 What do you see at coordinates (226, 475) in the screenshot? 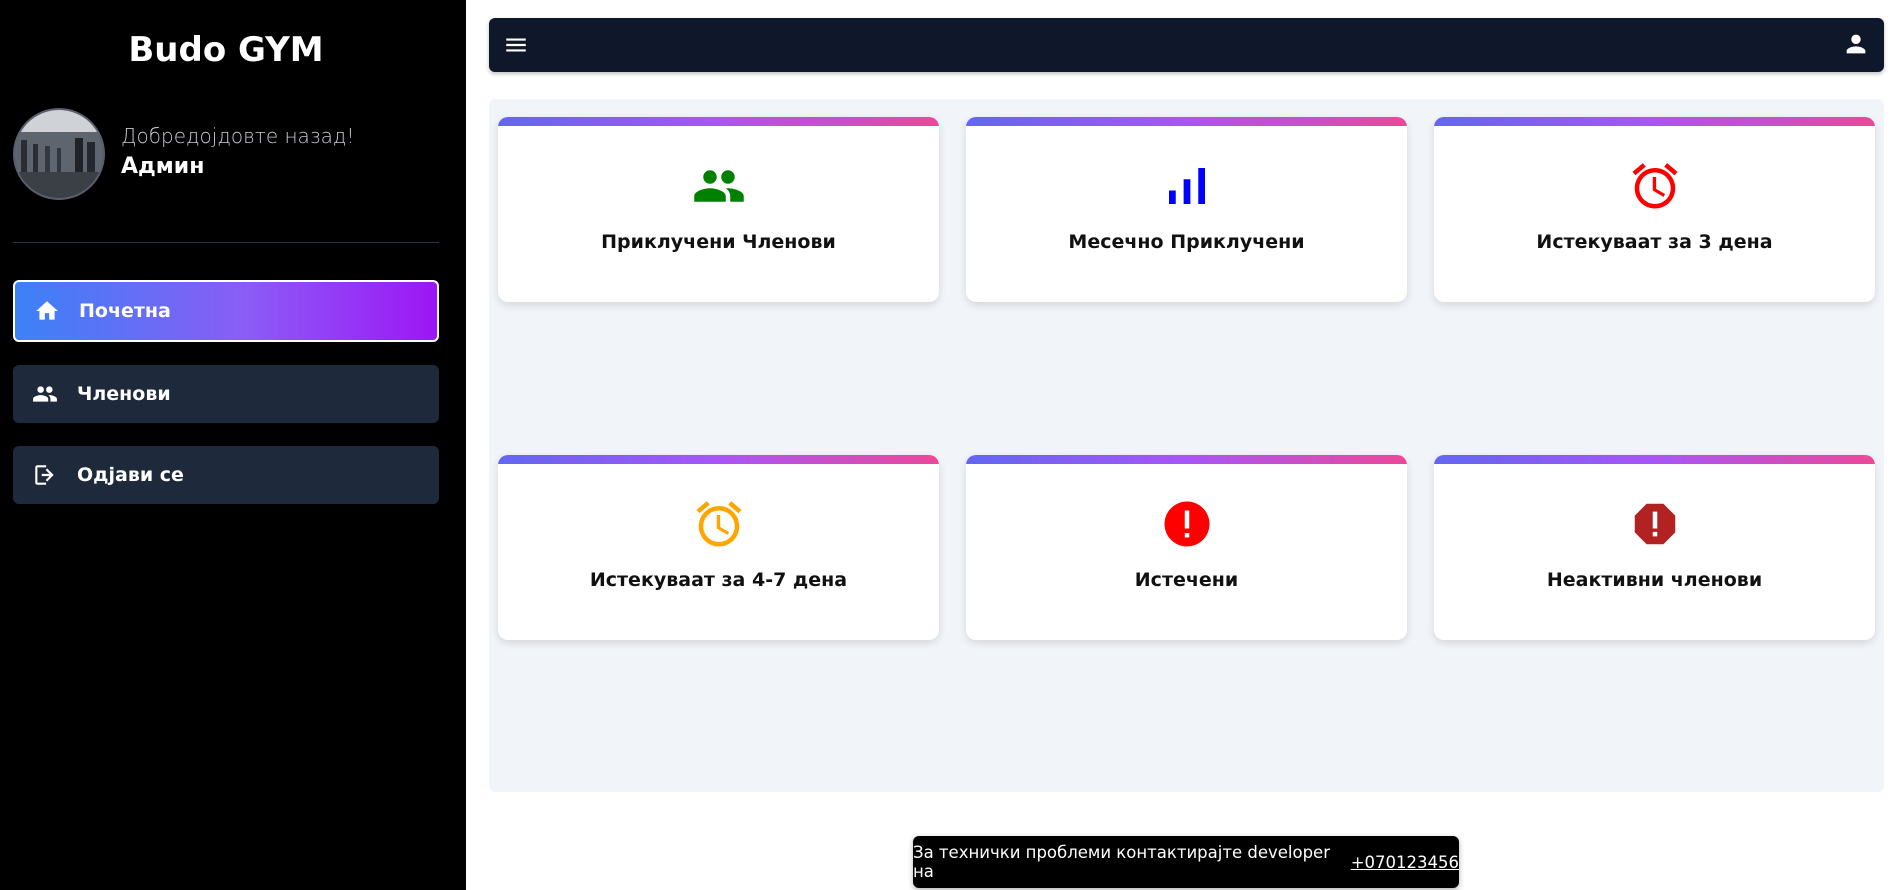
I see `sidebar-item-logout: Одјави се` at bounding box center [226, 475].